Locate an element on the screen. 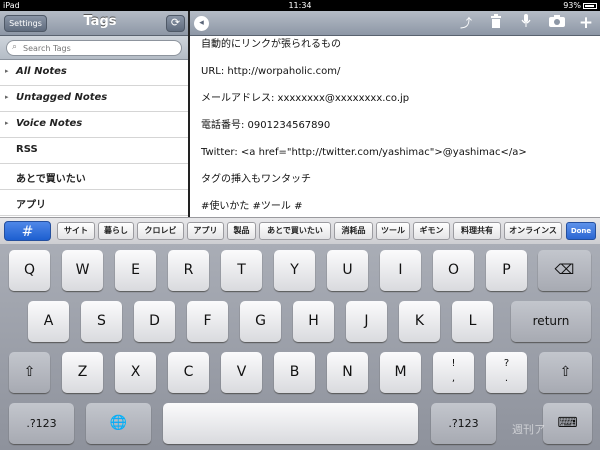 The height and width of the screenshot is (450, 600). key-i: I is located at coordinates (400, 270).